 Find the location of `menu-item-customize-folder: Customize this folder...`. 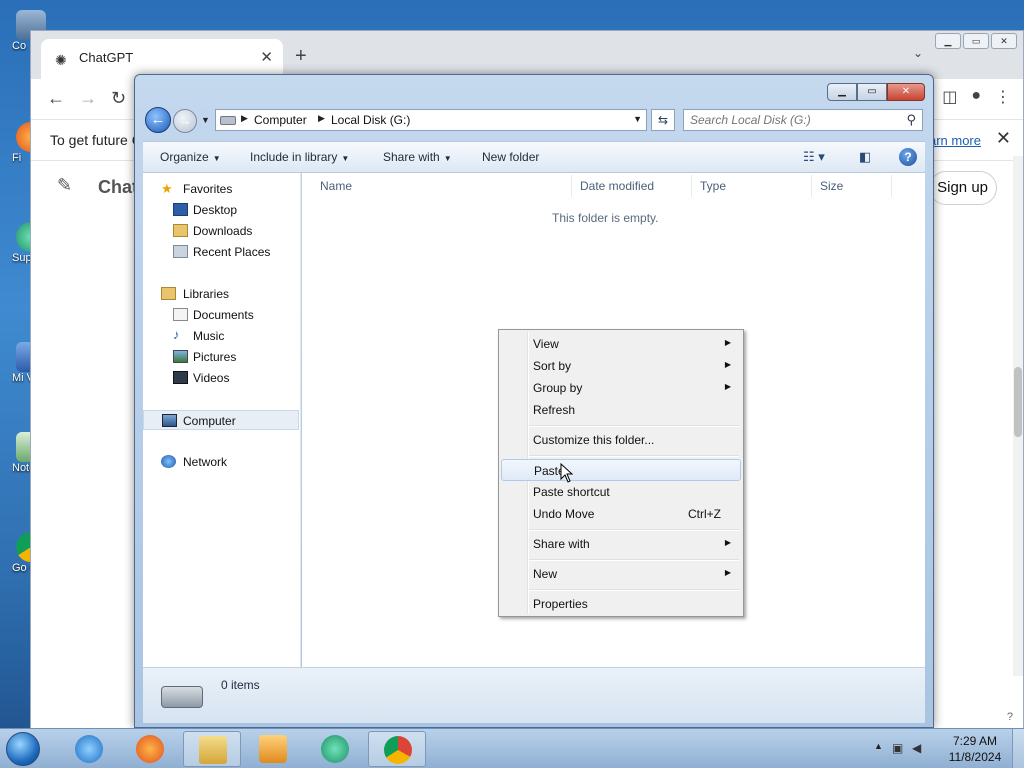

menu-item-customize-folder: Customize this folder... is located at coordinates (621, 440).